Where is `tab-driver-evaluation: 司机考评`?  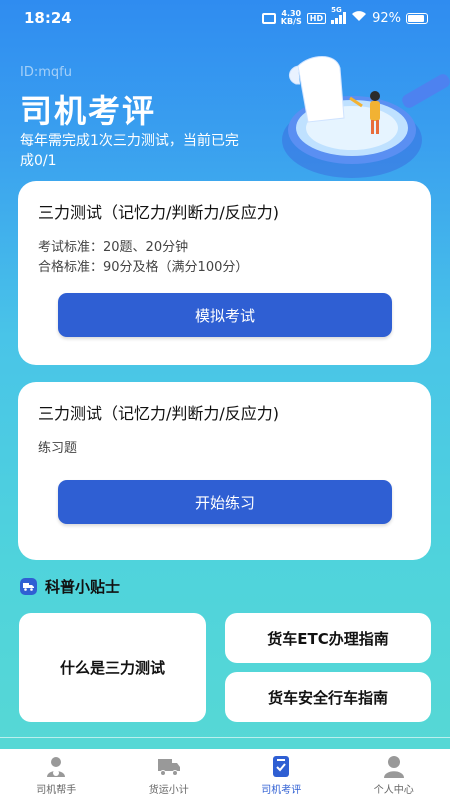 tab-driver-evaluation: 司机考评 is located at coordinates (281, 774).